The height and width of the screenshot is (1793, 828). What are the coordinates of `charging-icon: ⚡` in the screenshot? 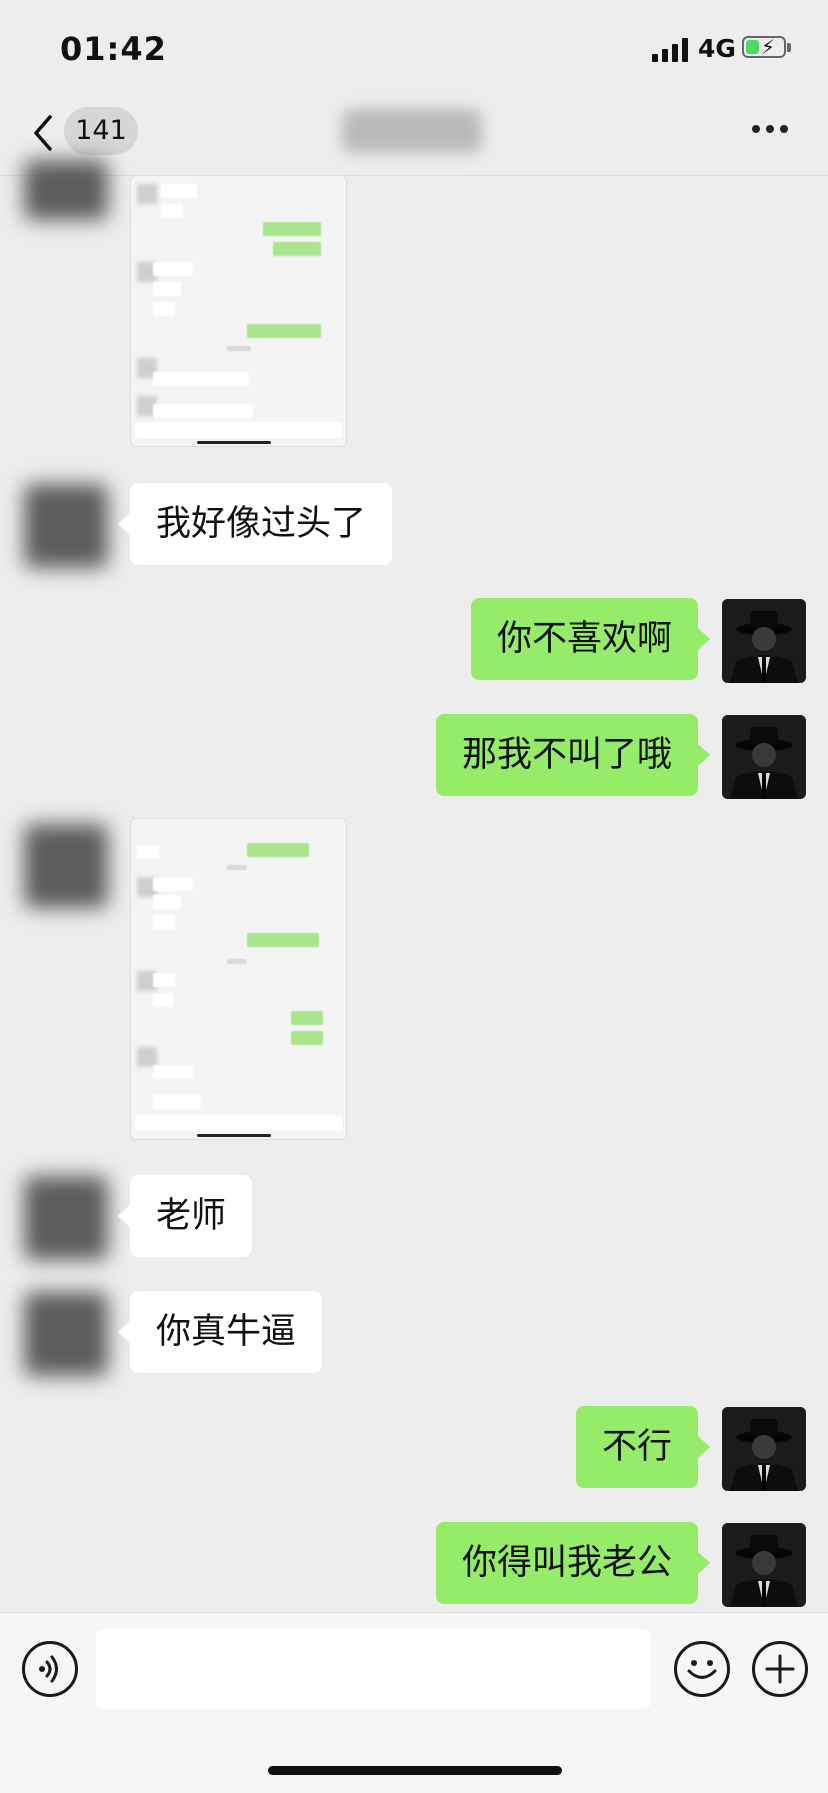 It's located at (768, 47).